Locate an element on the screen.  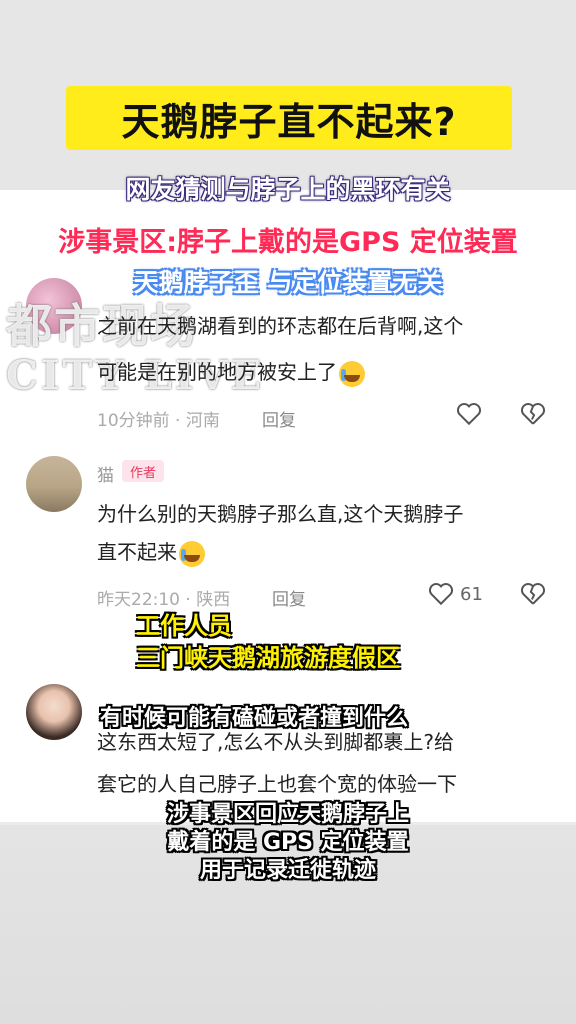
page-title: 天鹅脖子直不起来? is located at coordinates (289, 121).